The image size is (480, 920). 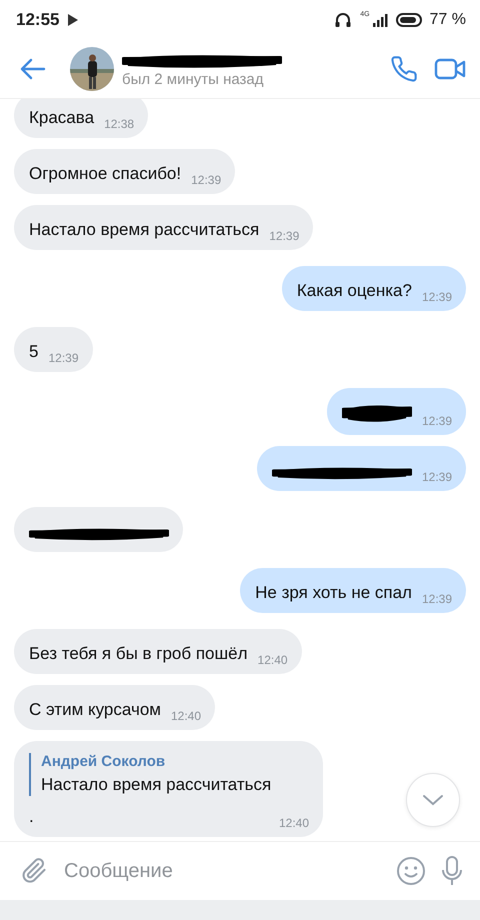 I want to click on message-text: 5, so click(x=33, y=352).